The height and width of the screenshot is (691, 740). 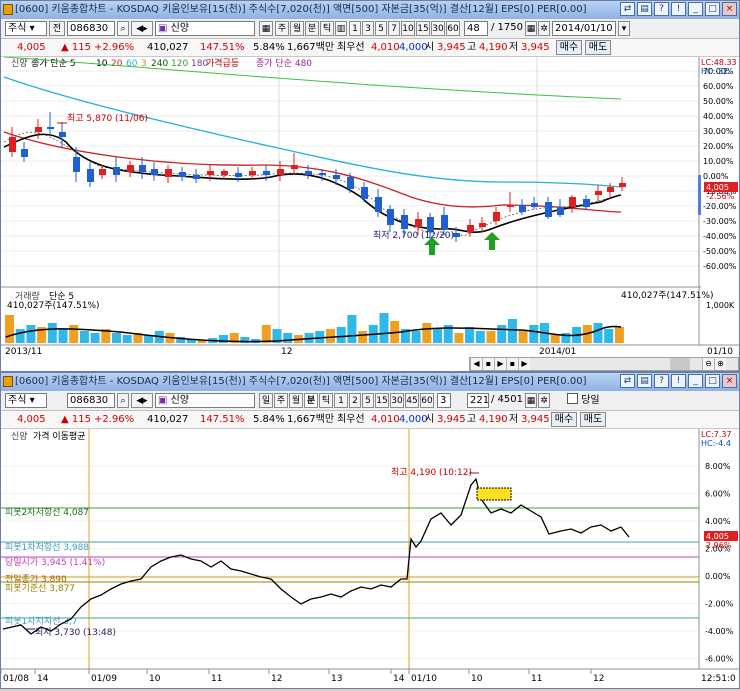 I want to click on play-icon: ▶, so click(x=500, y=364).